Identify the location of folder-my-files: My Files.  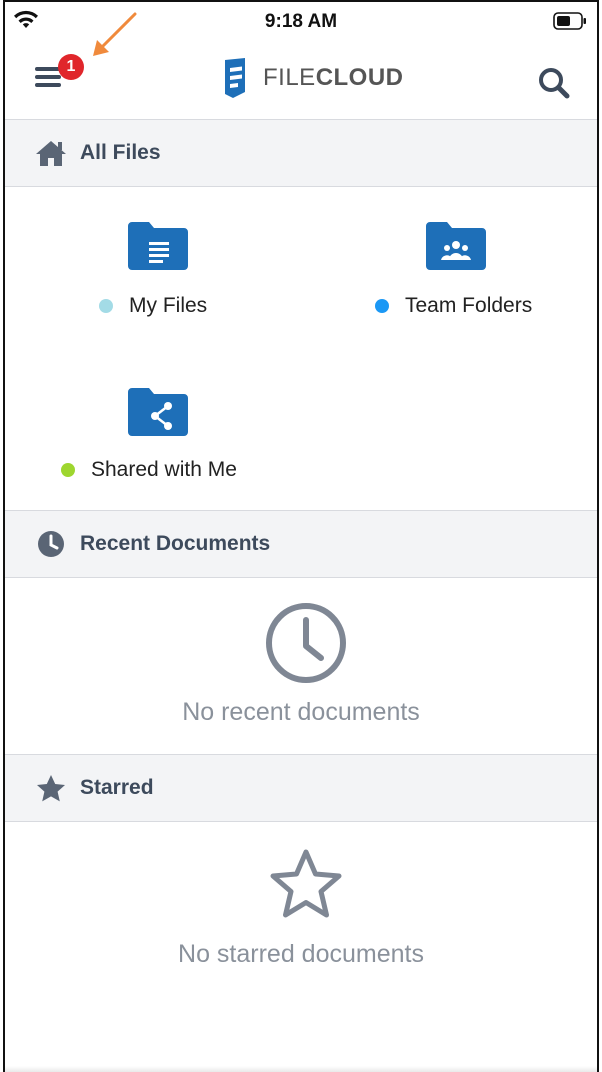
(175, 267).